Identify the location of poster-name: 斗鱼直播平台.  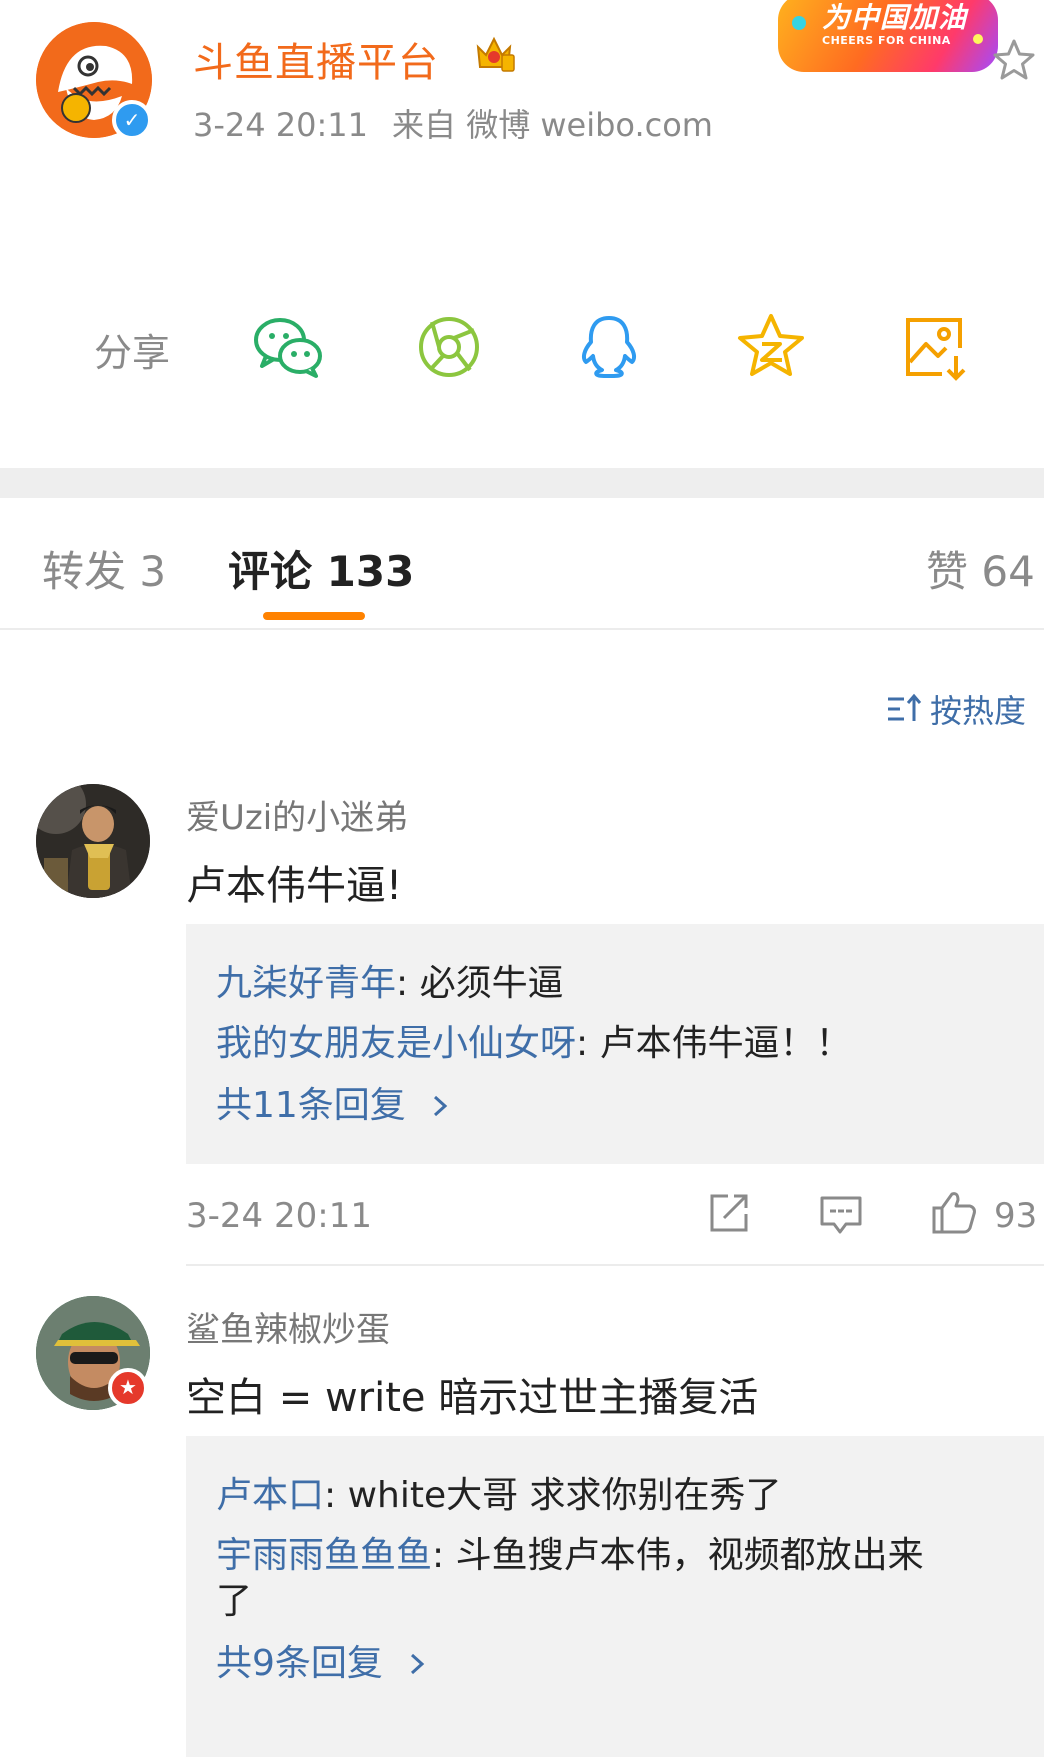
(316, 59).